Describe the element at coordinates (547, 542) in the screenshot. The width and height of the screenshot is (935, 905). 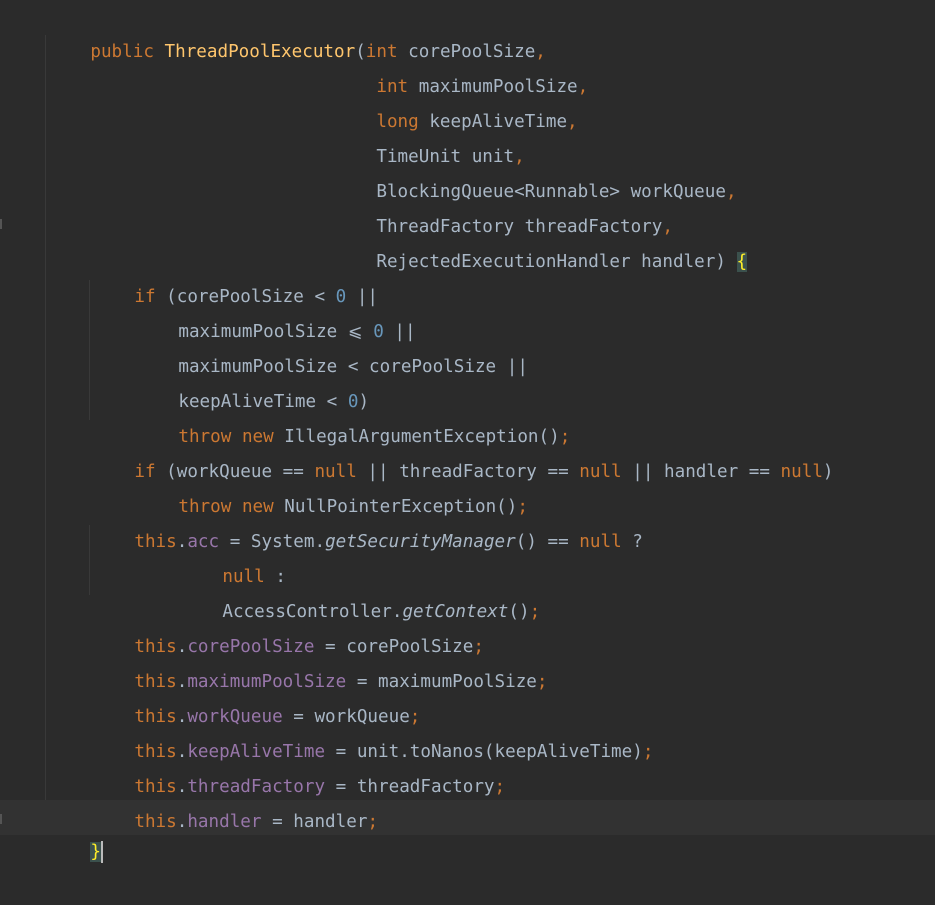
I see `code-text: () ==` at that location.